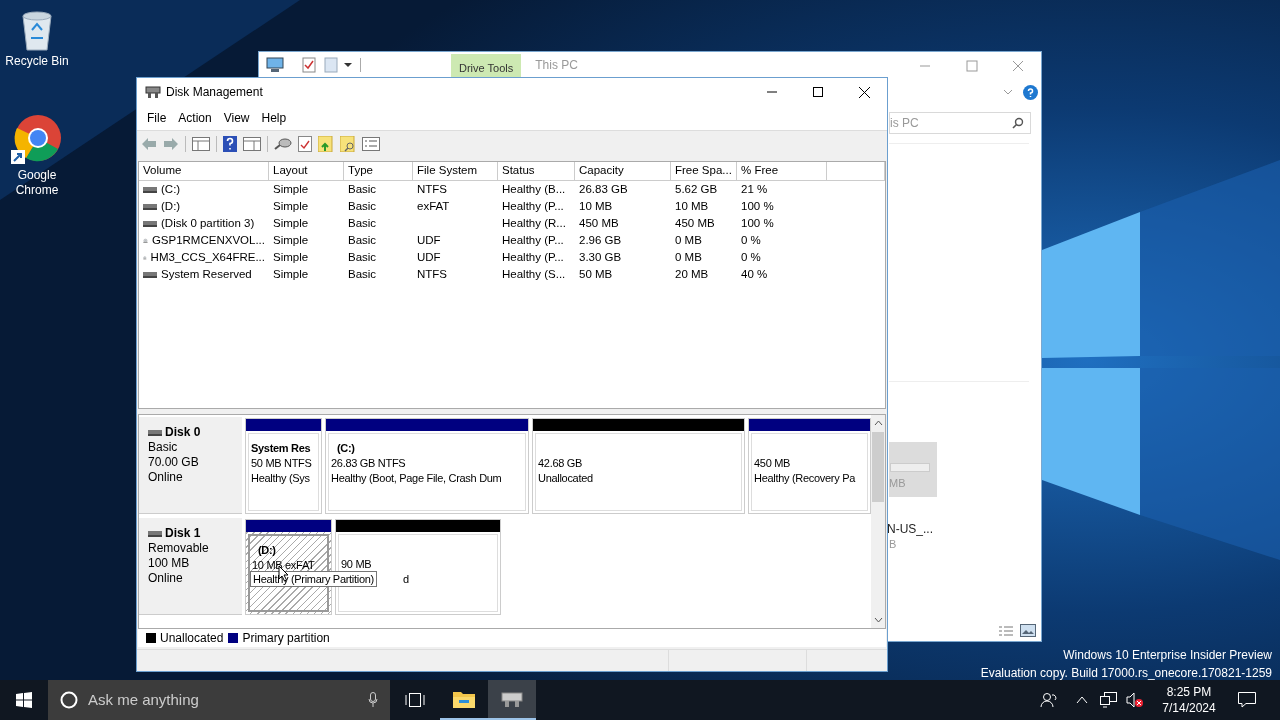 The image size is (1280, 720). Describe the element at coordinates (1018, 123) in the screenshot. I see `search-icon` at that location.